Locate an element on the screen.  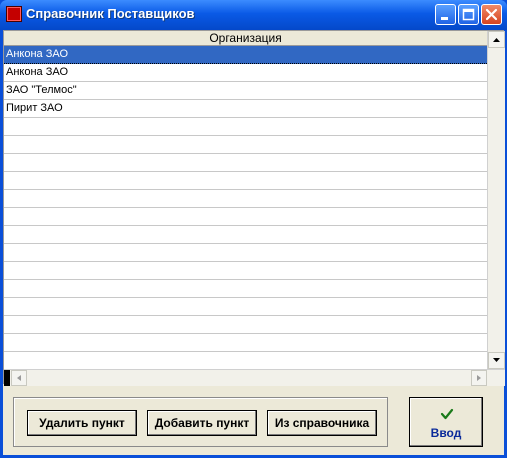
horizontal-scrollbar is located at coordinates (254, 377).